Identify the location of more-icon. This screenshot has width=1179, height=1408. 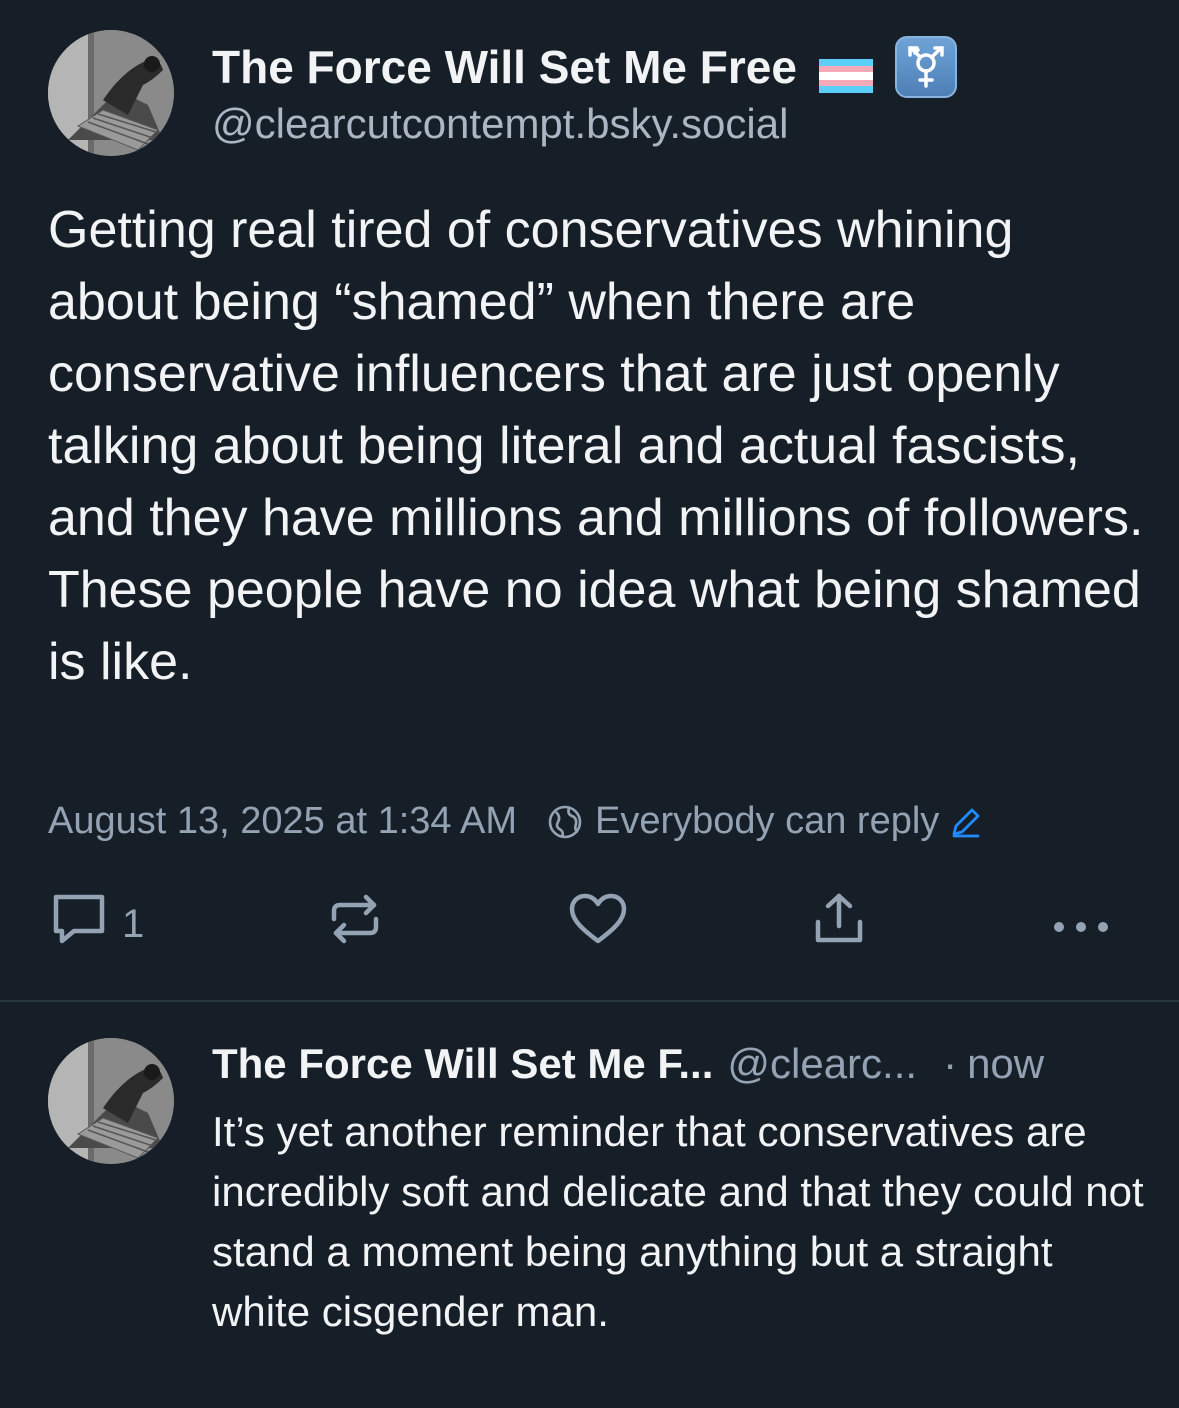
(1081, 924).